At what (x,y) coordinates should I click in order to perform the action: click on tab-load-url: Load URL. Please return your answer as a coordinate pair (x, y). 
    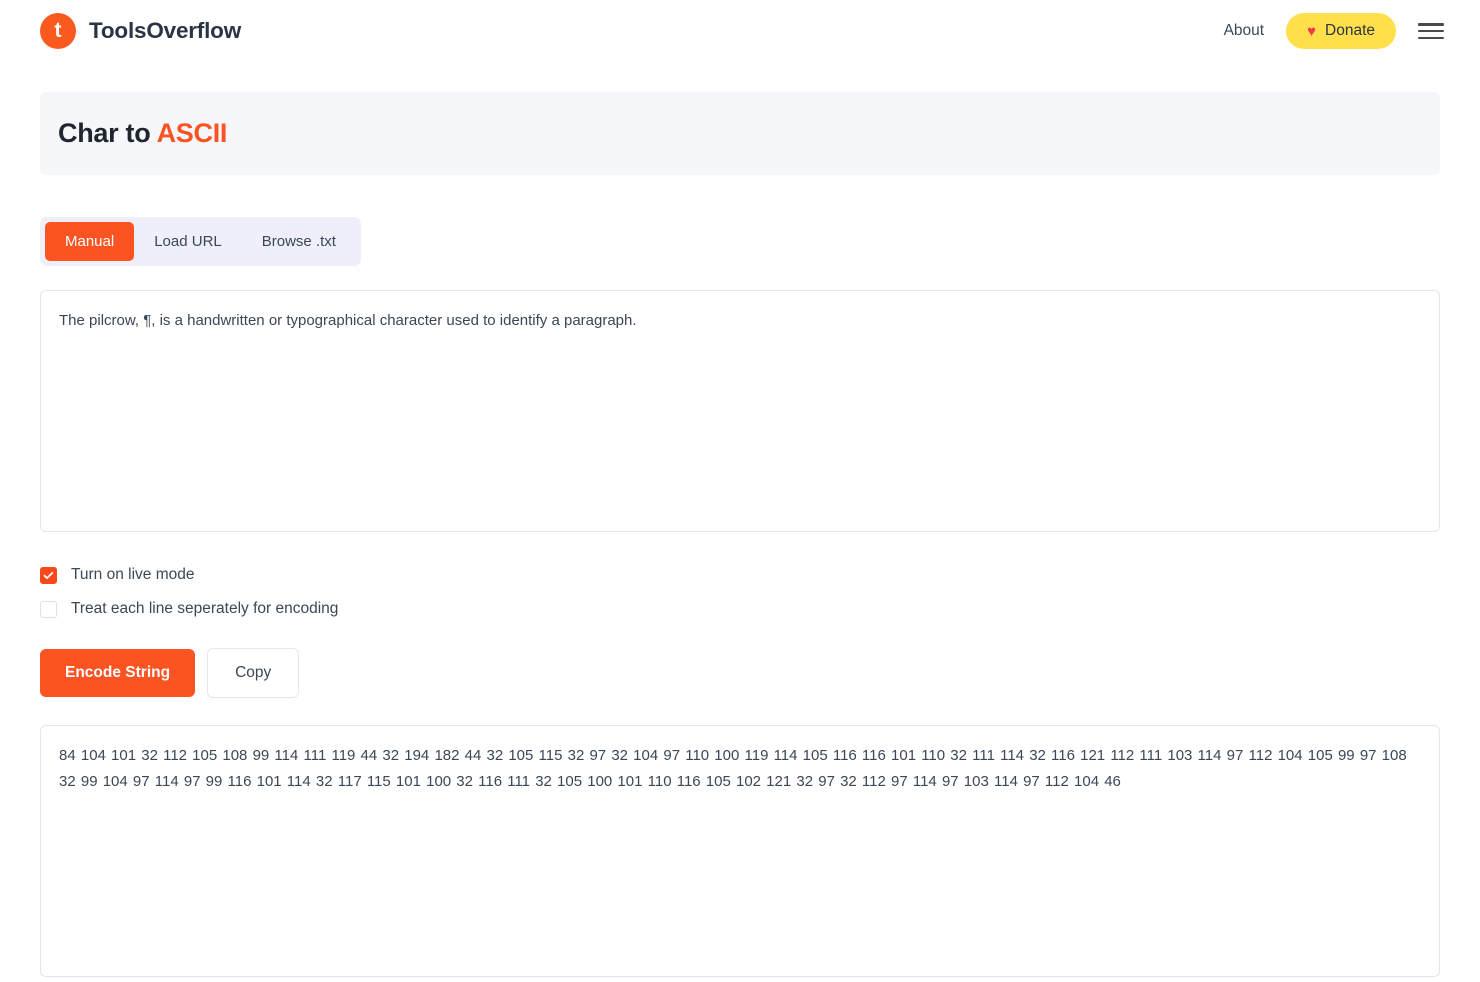
    Looking at the image, I should click on (188, 241).